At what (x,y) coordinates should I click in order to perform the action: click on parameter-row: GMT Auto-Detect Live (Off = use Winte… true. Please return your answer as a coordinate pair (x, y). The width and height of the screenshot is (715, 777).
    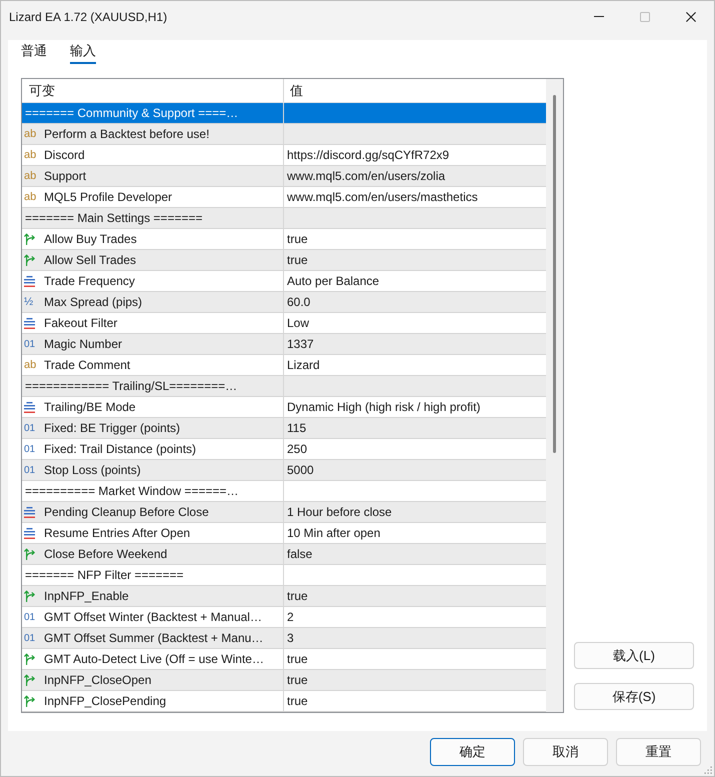
    Looking at the image, I should click on (284, 659).